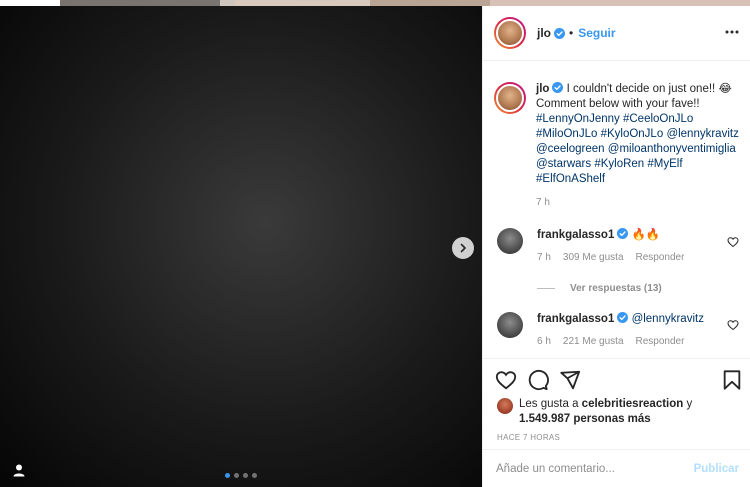 The height and width of the screenshot is (487, 750). What do you see at coordinates (632, 134) in the screenshot?
I see `hashtag-link: #KyloOnJLo` at bounding box center [632, 134].